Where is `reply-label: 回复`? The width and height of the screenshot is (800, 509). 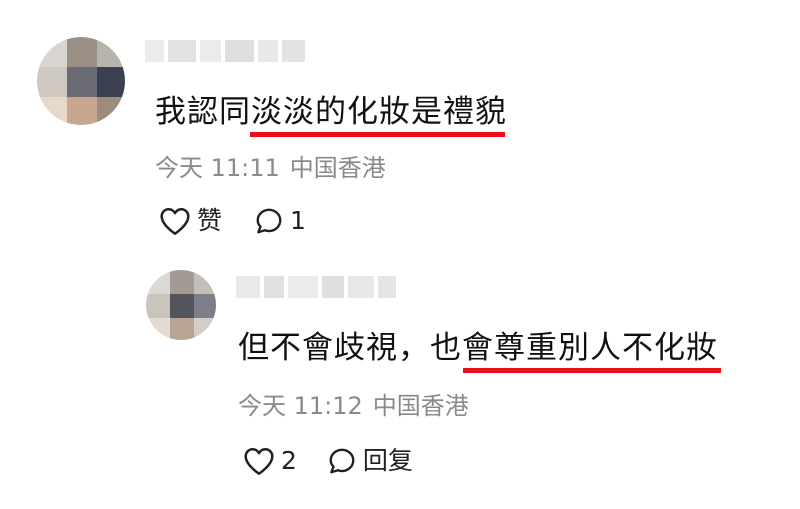
reply-label: 回复 is located at coordinates (387, 460).